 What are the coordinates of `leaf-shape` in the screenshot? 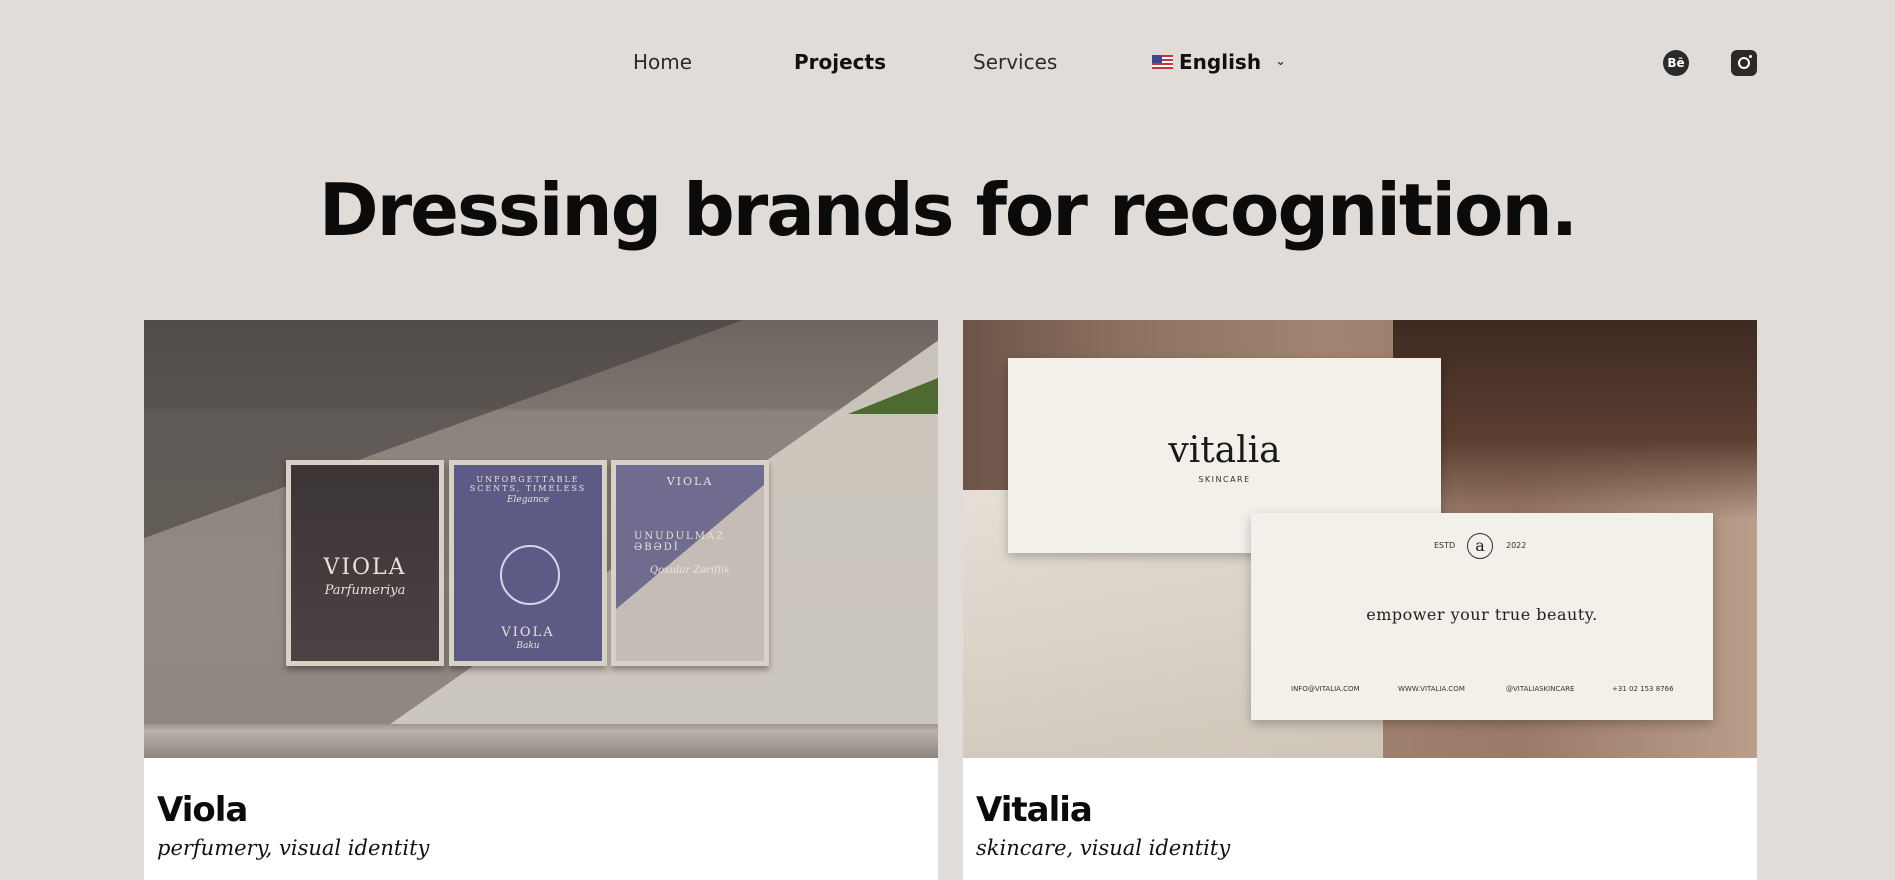 It's located at (893, 396).